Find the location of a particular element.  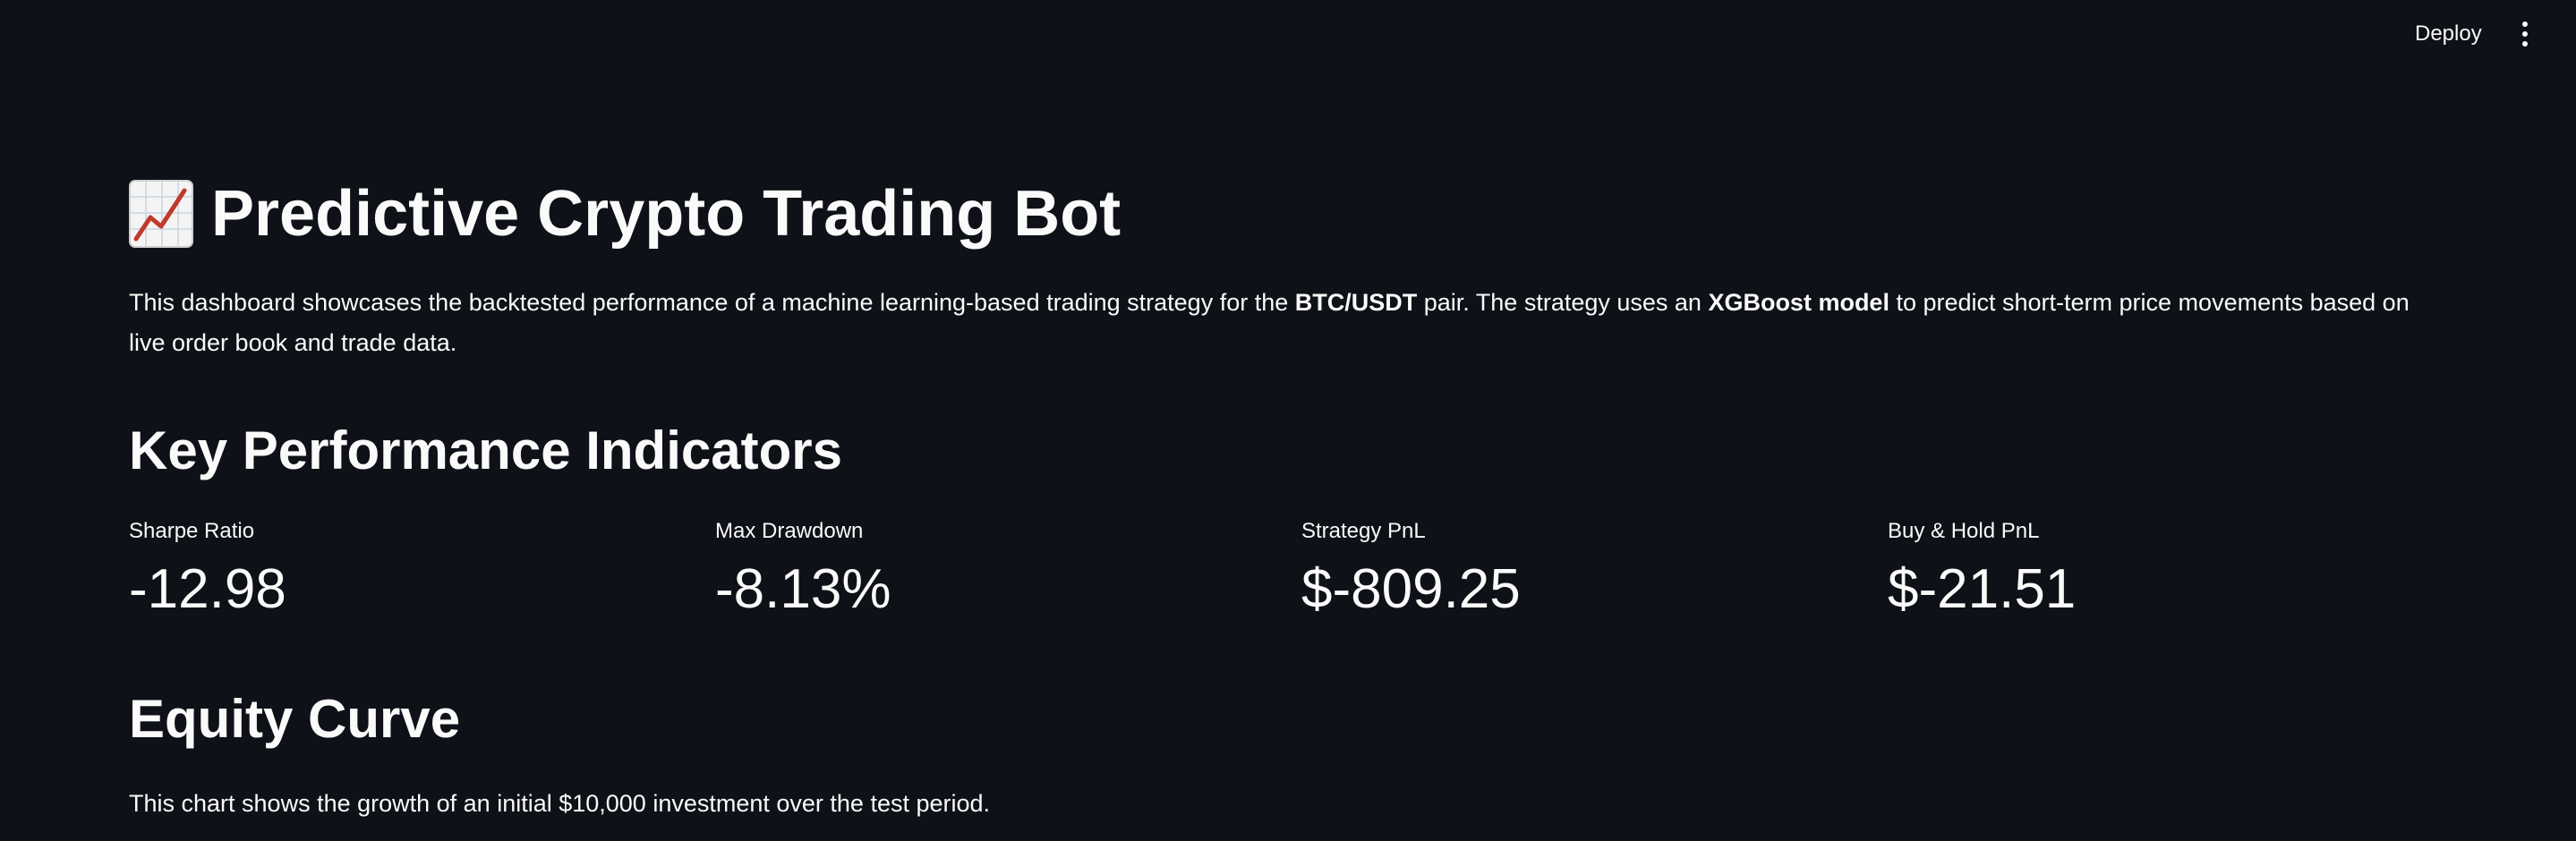

metric-label: Sharpe Ratio is located at coordinates (192, 531).